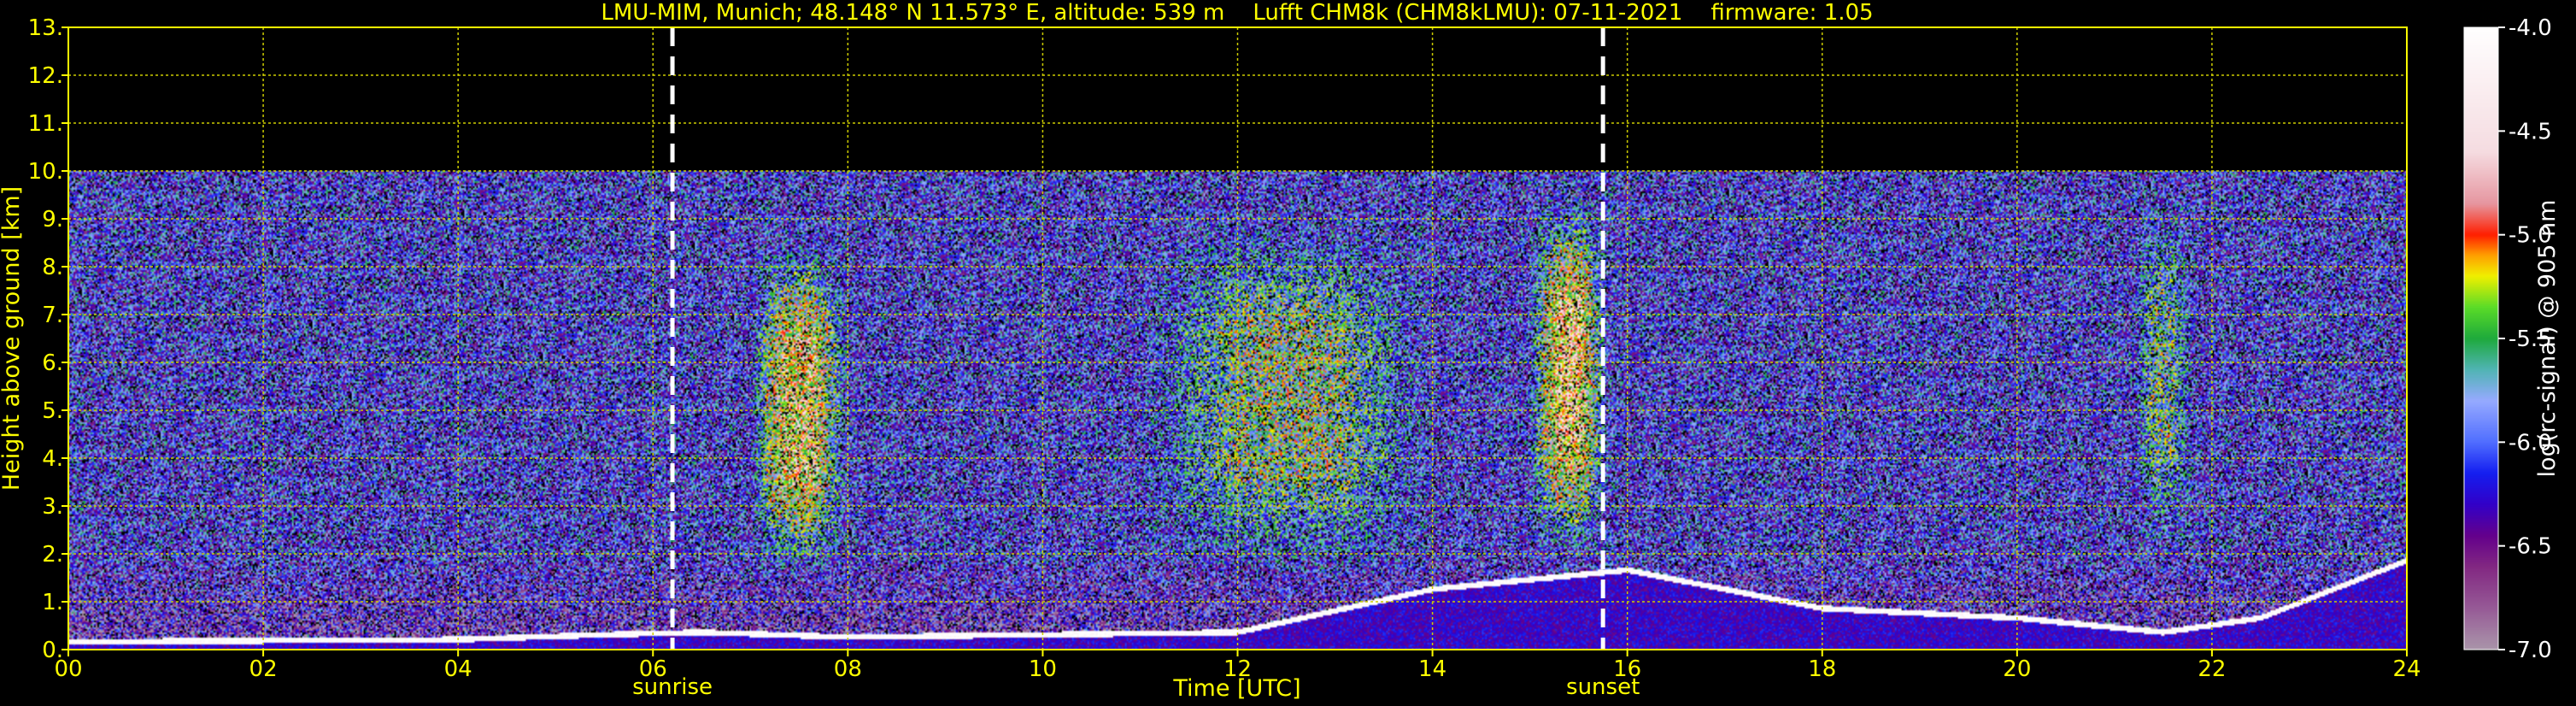 This screenshot has height=706, width=2576. I want to click on y-tick-label: 3., so click(52, 507).